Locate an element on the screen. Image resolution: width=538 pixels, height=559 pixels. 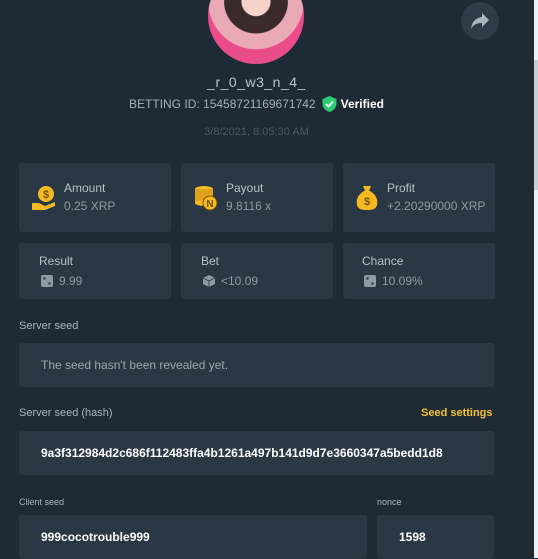
server-seed-field: The seed hasn't been revealed yet. is located at coordinates (256, 365).